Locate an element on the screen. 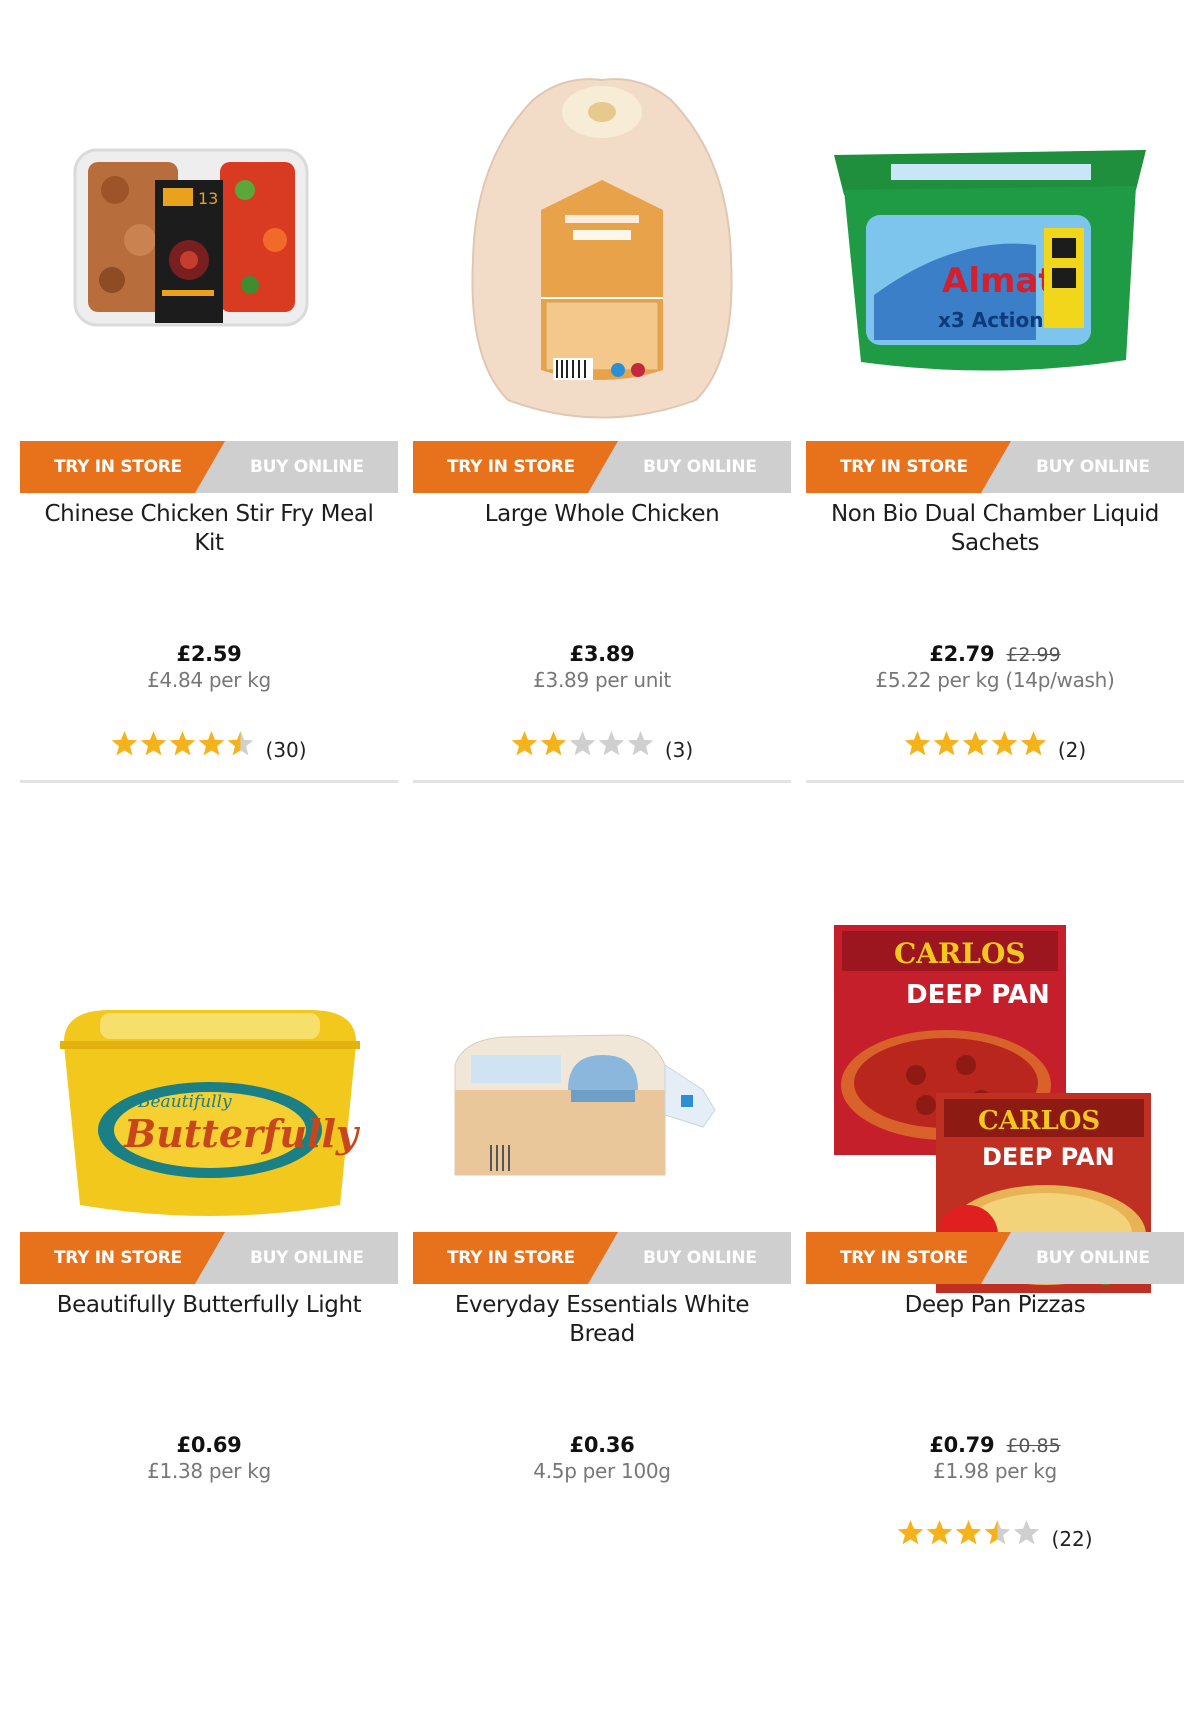 This screenshot has height=1731, width=1200. price-row: £2.79 £2.99 is located at coordinates (995, 655).